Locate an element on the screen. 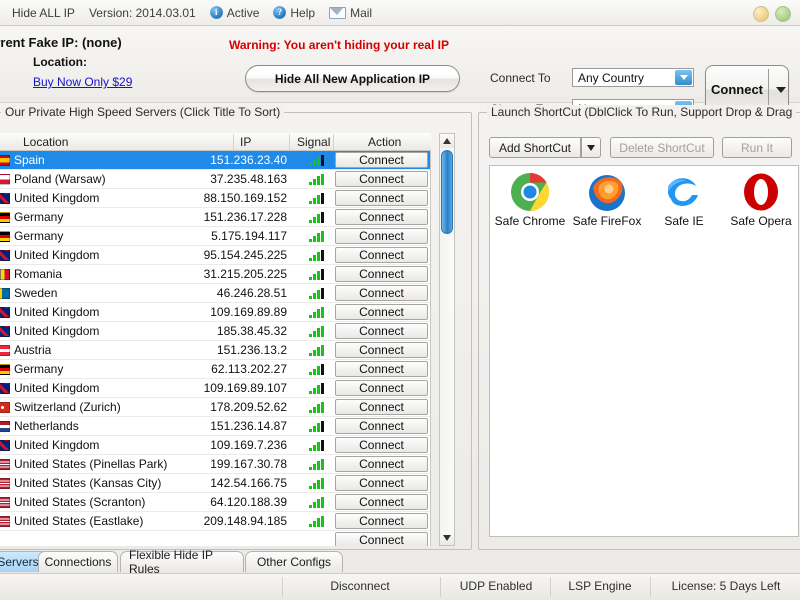 The width and height of the screenshot is (800, 600). connect-to-select: Any Country is located at coordinates (633, 77).